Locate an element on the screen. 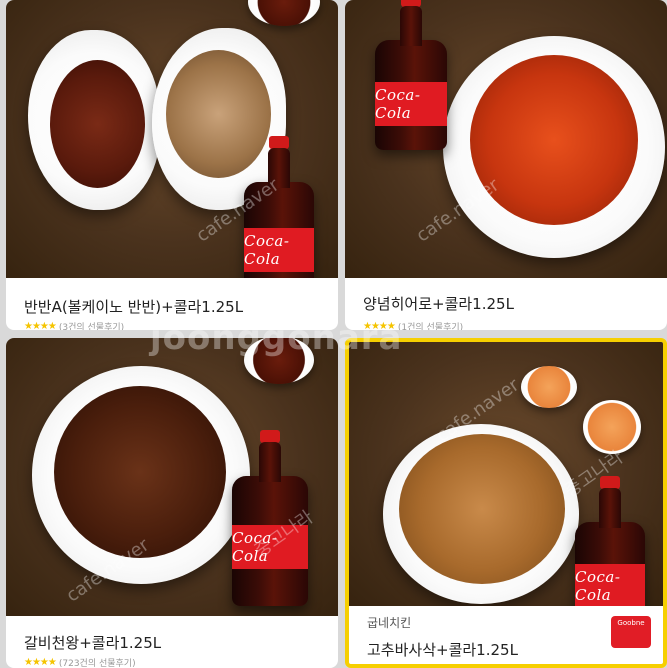 This screenshot has width=667, height=668. product-title: 반반A(볼케이노 반반)+콜라1.25L is located at coordinates (134, 307).